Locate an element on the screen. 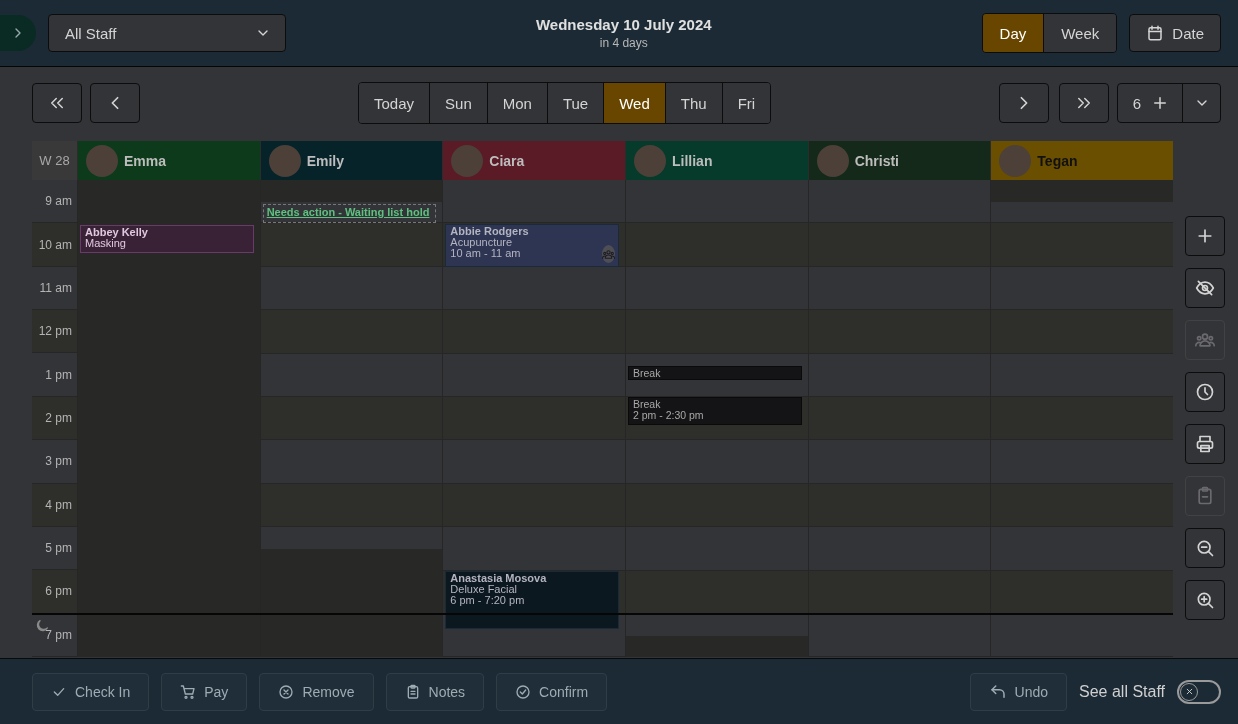 The width and height of the screenshot is (1238, 724). client-name: Abbey Kelly is located at coordinates (116, 232).